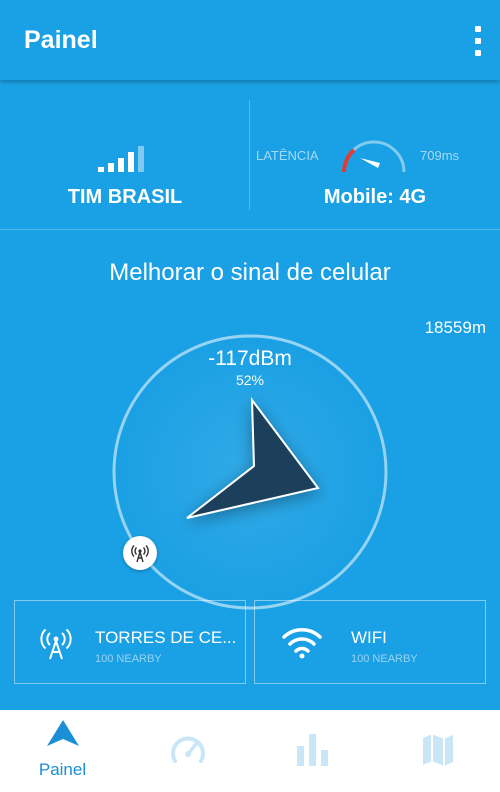  I want to click on signal-strength-dbm: -117dBm, so click(250, 358).